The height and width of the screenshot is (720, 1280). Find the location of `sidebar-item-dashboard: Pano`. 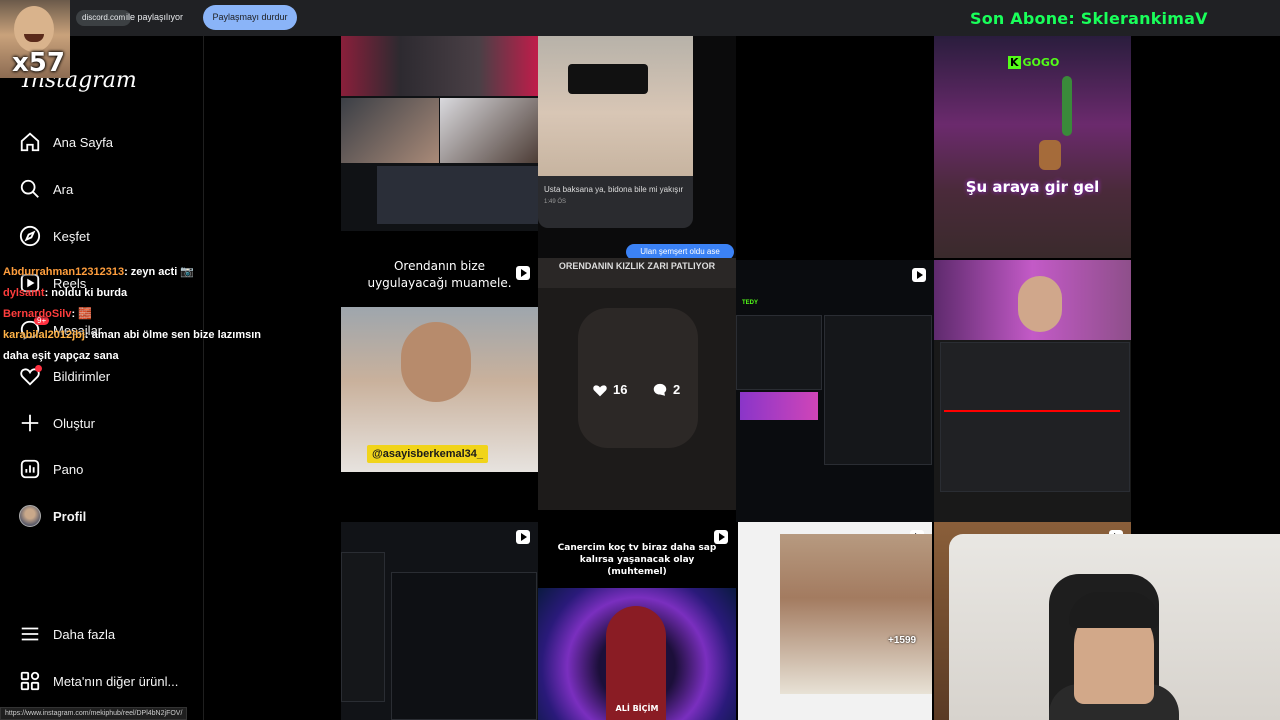

sidebar-item-dashboard: Pano is located at coordinates (50, 469).